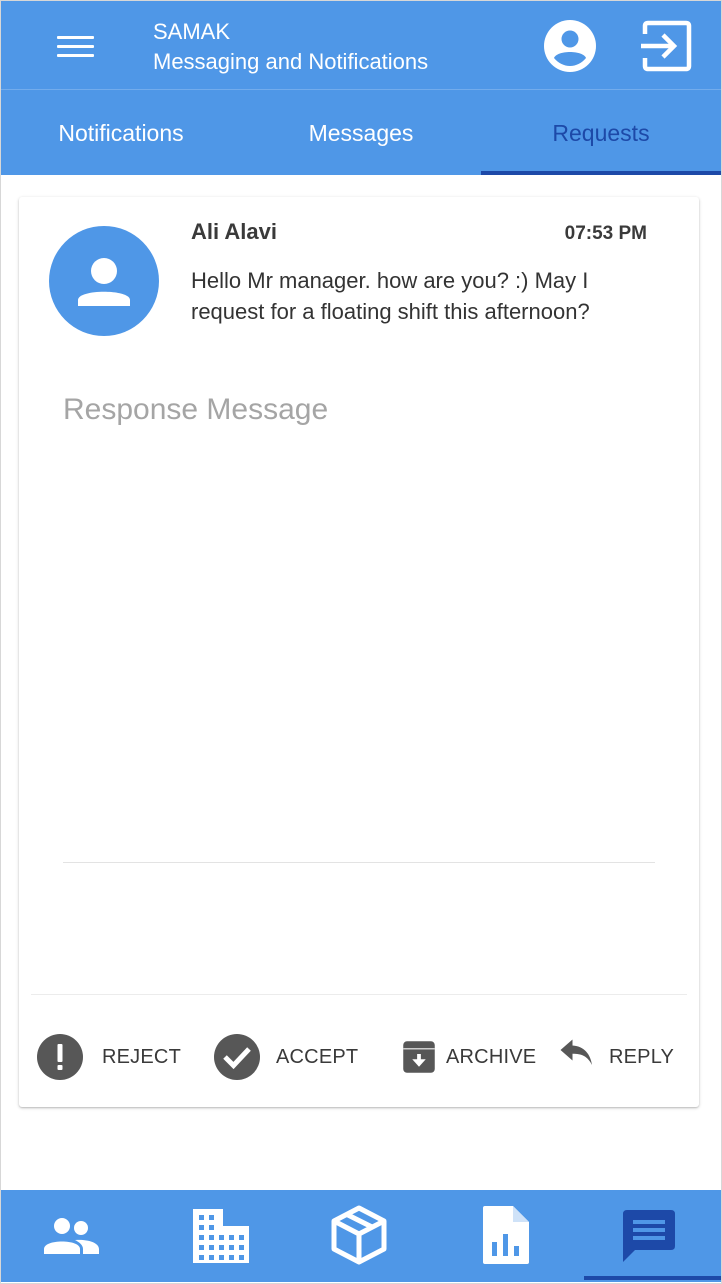 Image resolution: width=722 pixels, height=1284 pixels. What do you see at coordinates (491, 1057) in the screenshot?
I see `archive-label: ARCHIVE` at bounding box center [491, 1057].